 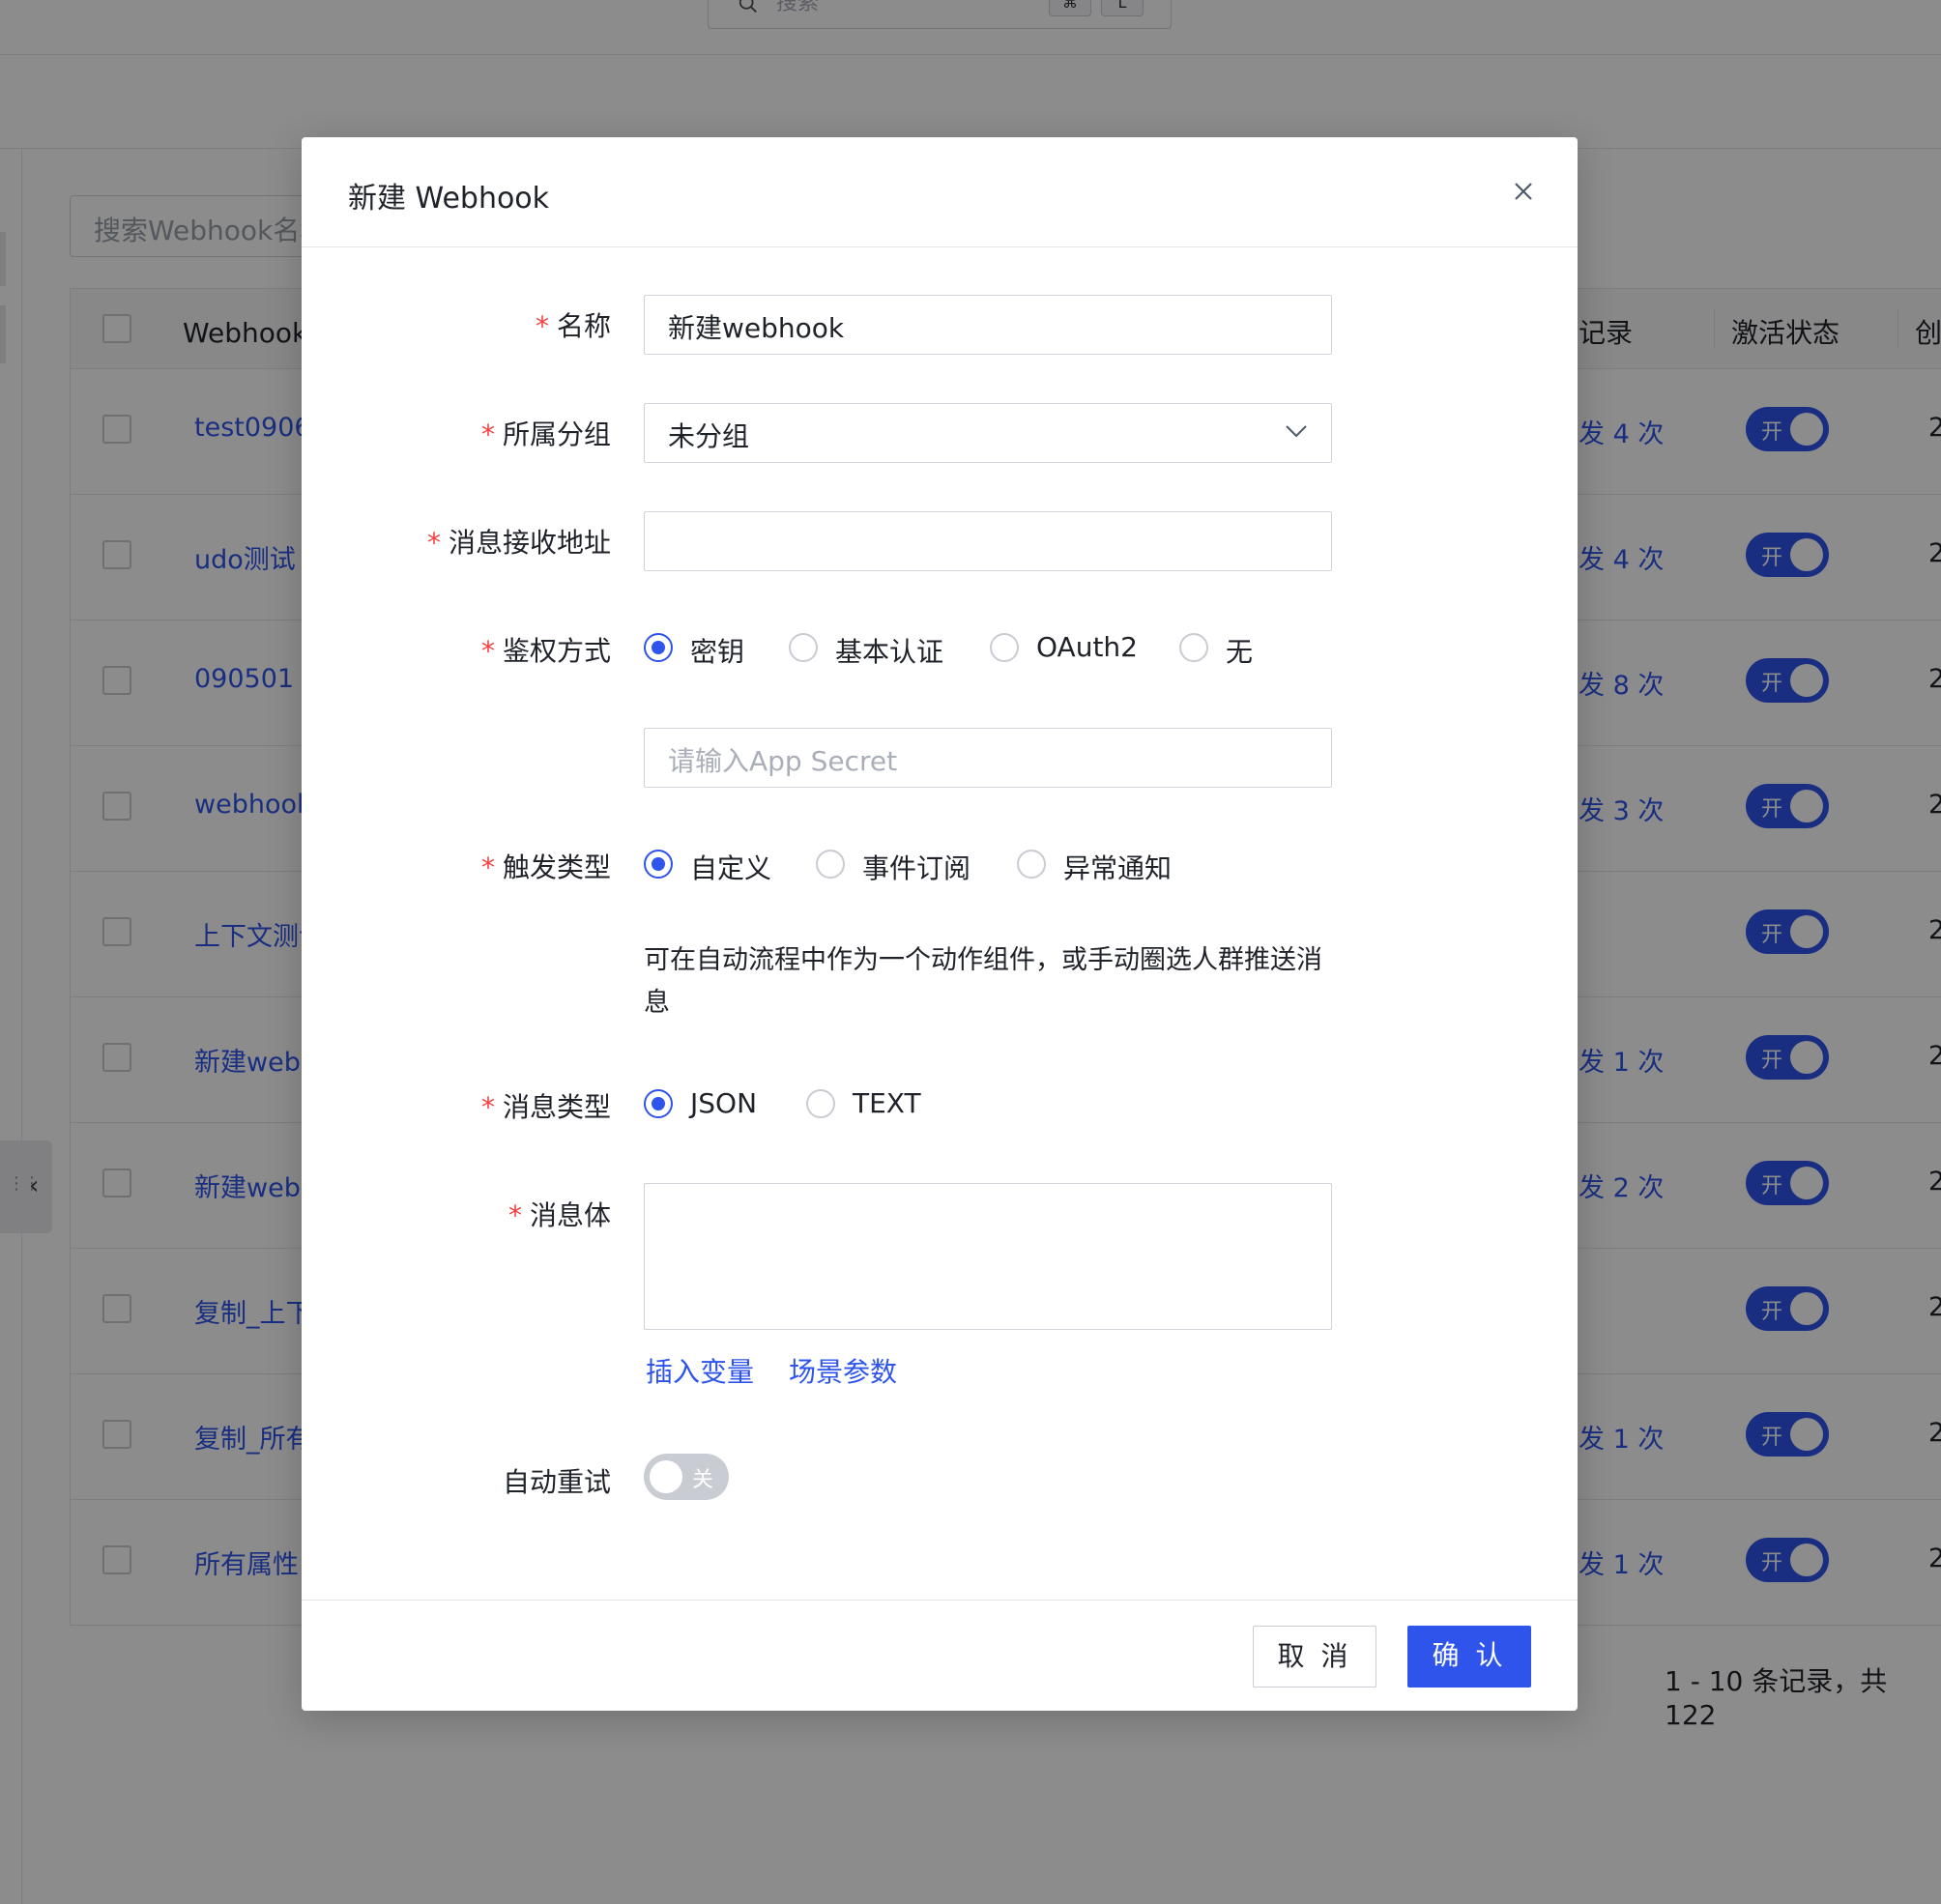 I want to click on cancel-button: 取 消, so click(x=1315, y=1657).